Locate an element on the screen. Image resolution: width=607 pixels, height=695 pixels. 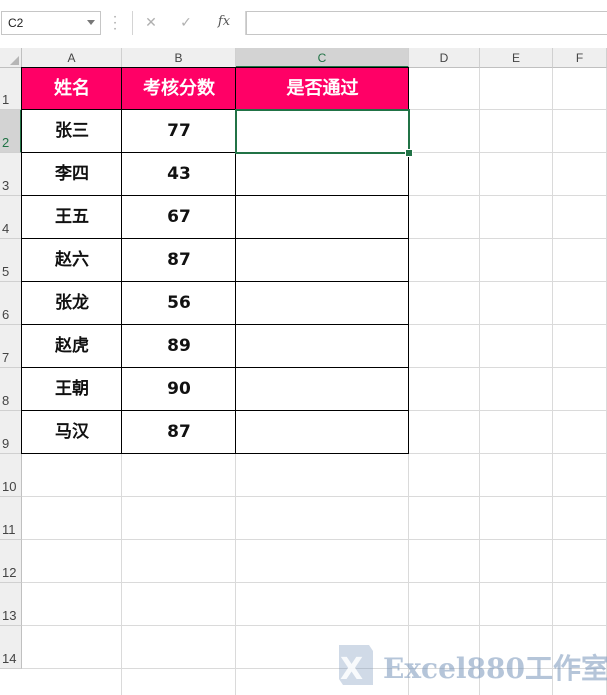
divider is located at coordinates (132, 23).